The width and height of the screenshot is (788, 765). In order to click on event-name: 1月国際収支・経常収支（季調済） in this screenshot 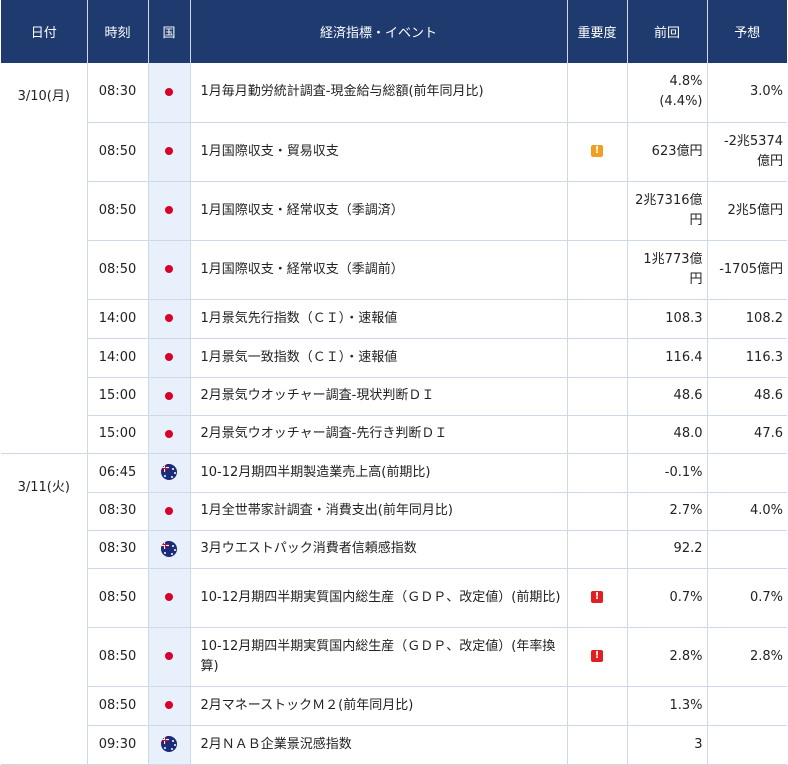, I will do `click(379, 211)`.